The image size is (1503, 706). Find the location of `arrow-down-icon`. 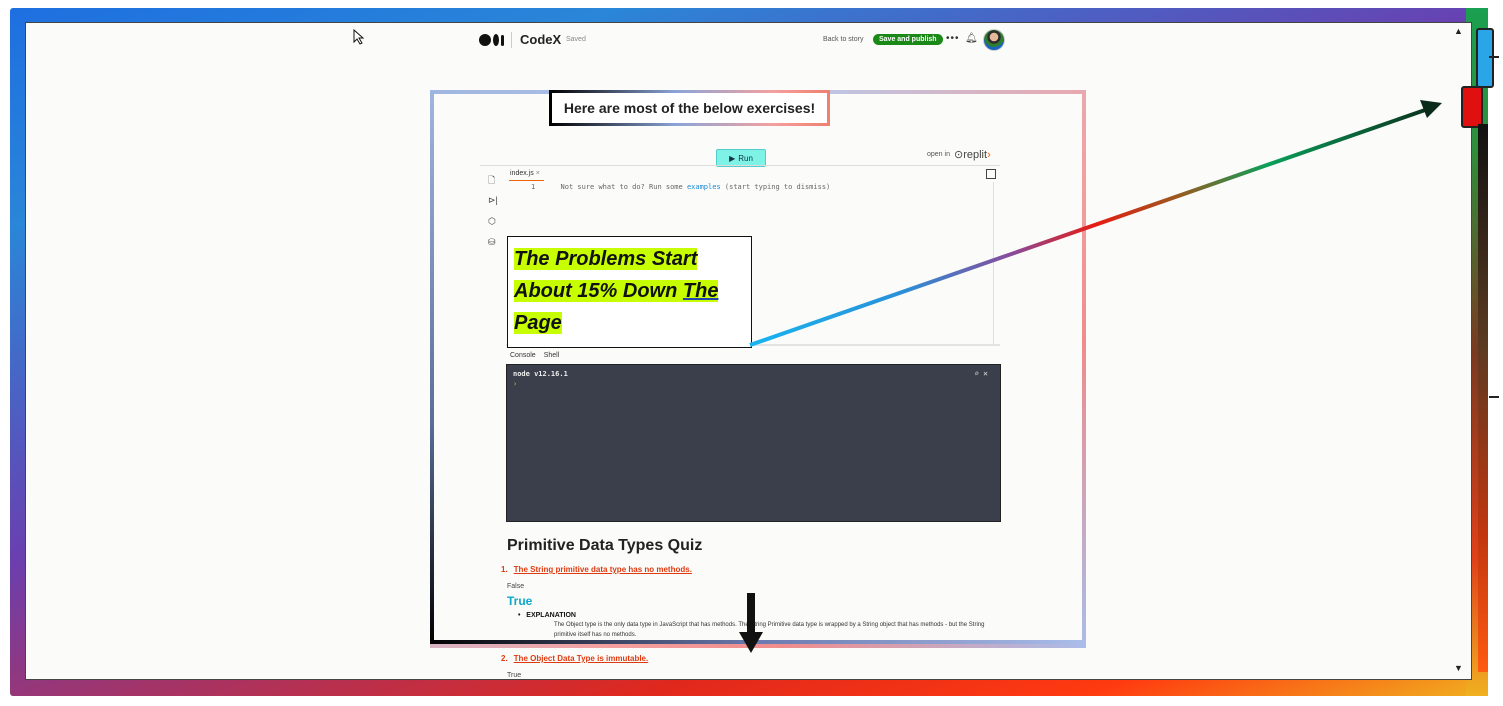

arrow-down-icon is located at coordinates (751, 613).